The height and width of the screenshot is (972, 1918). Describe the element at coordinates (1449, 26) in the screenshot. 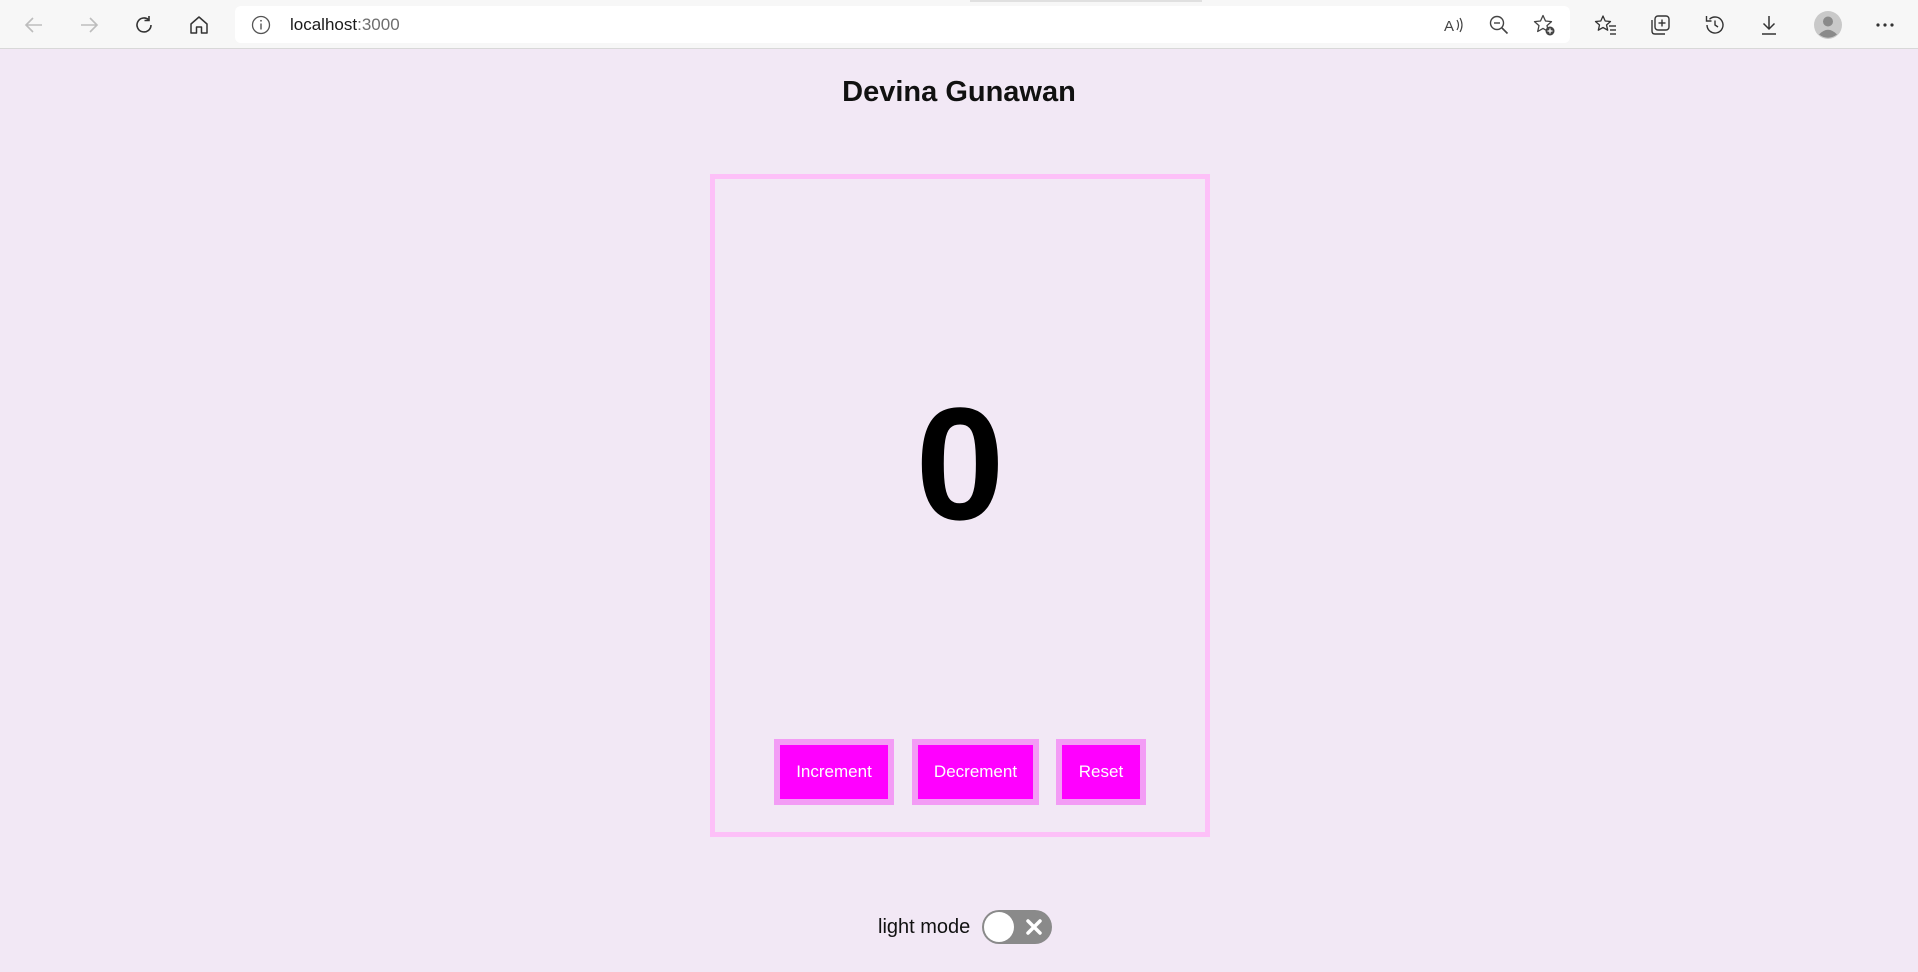

I see `svg-text: A` at that location.